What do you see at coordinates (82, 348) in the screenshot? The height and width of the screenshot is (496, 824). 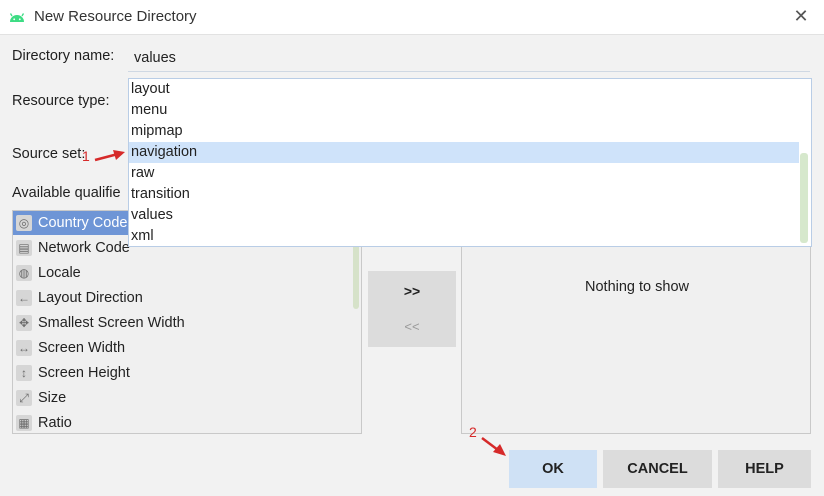 I see `qualifier-label: Screen Width` at bounding box center [82, 348].